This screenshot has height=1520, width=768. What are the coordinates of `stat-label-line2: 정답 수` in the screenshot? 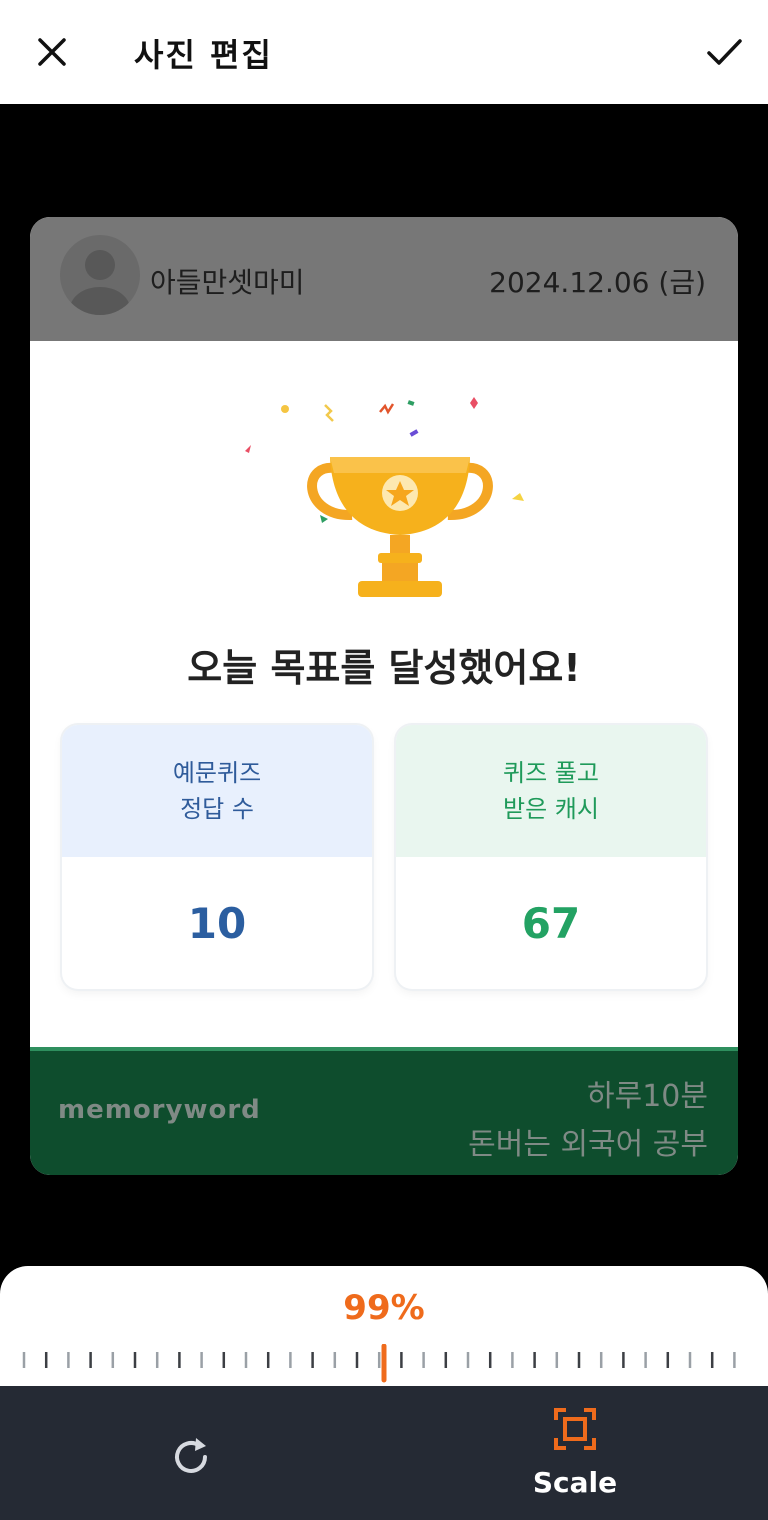 It's located at (217, 809).